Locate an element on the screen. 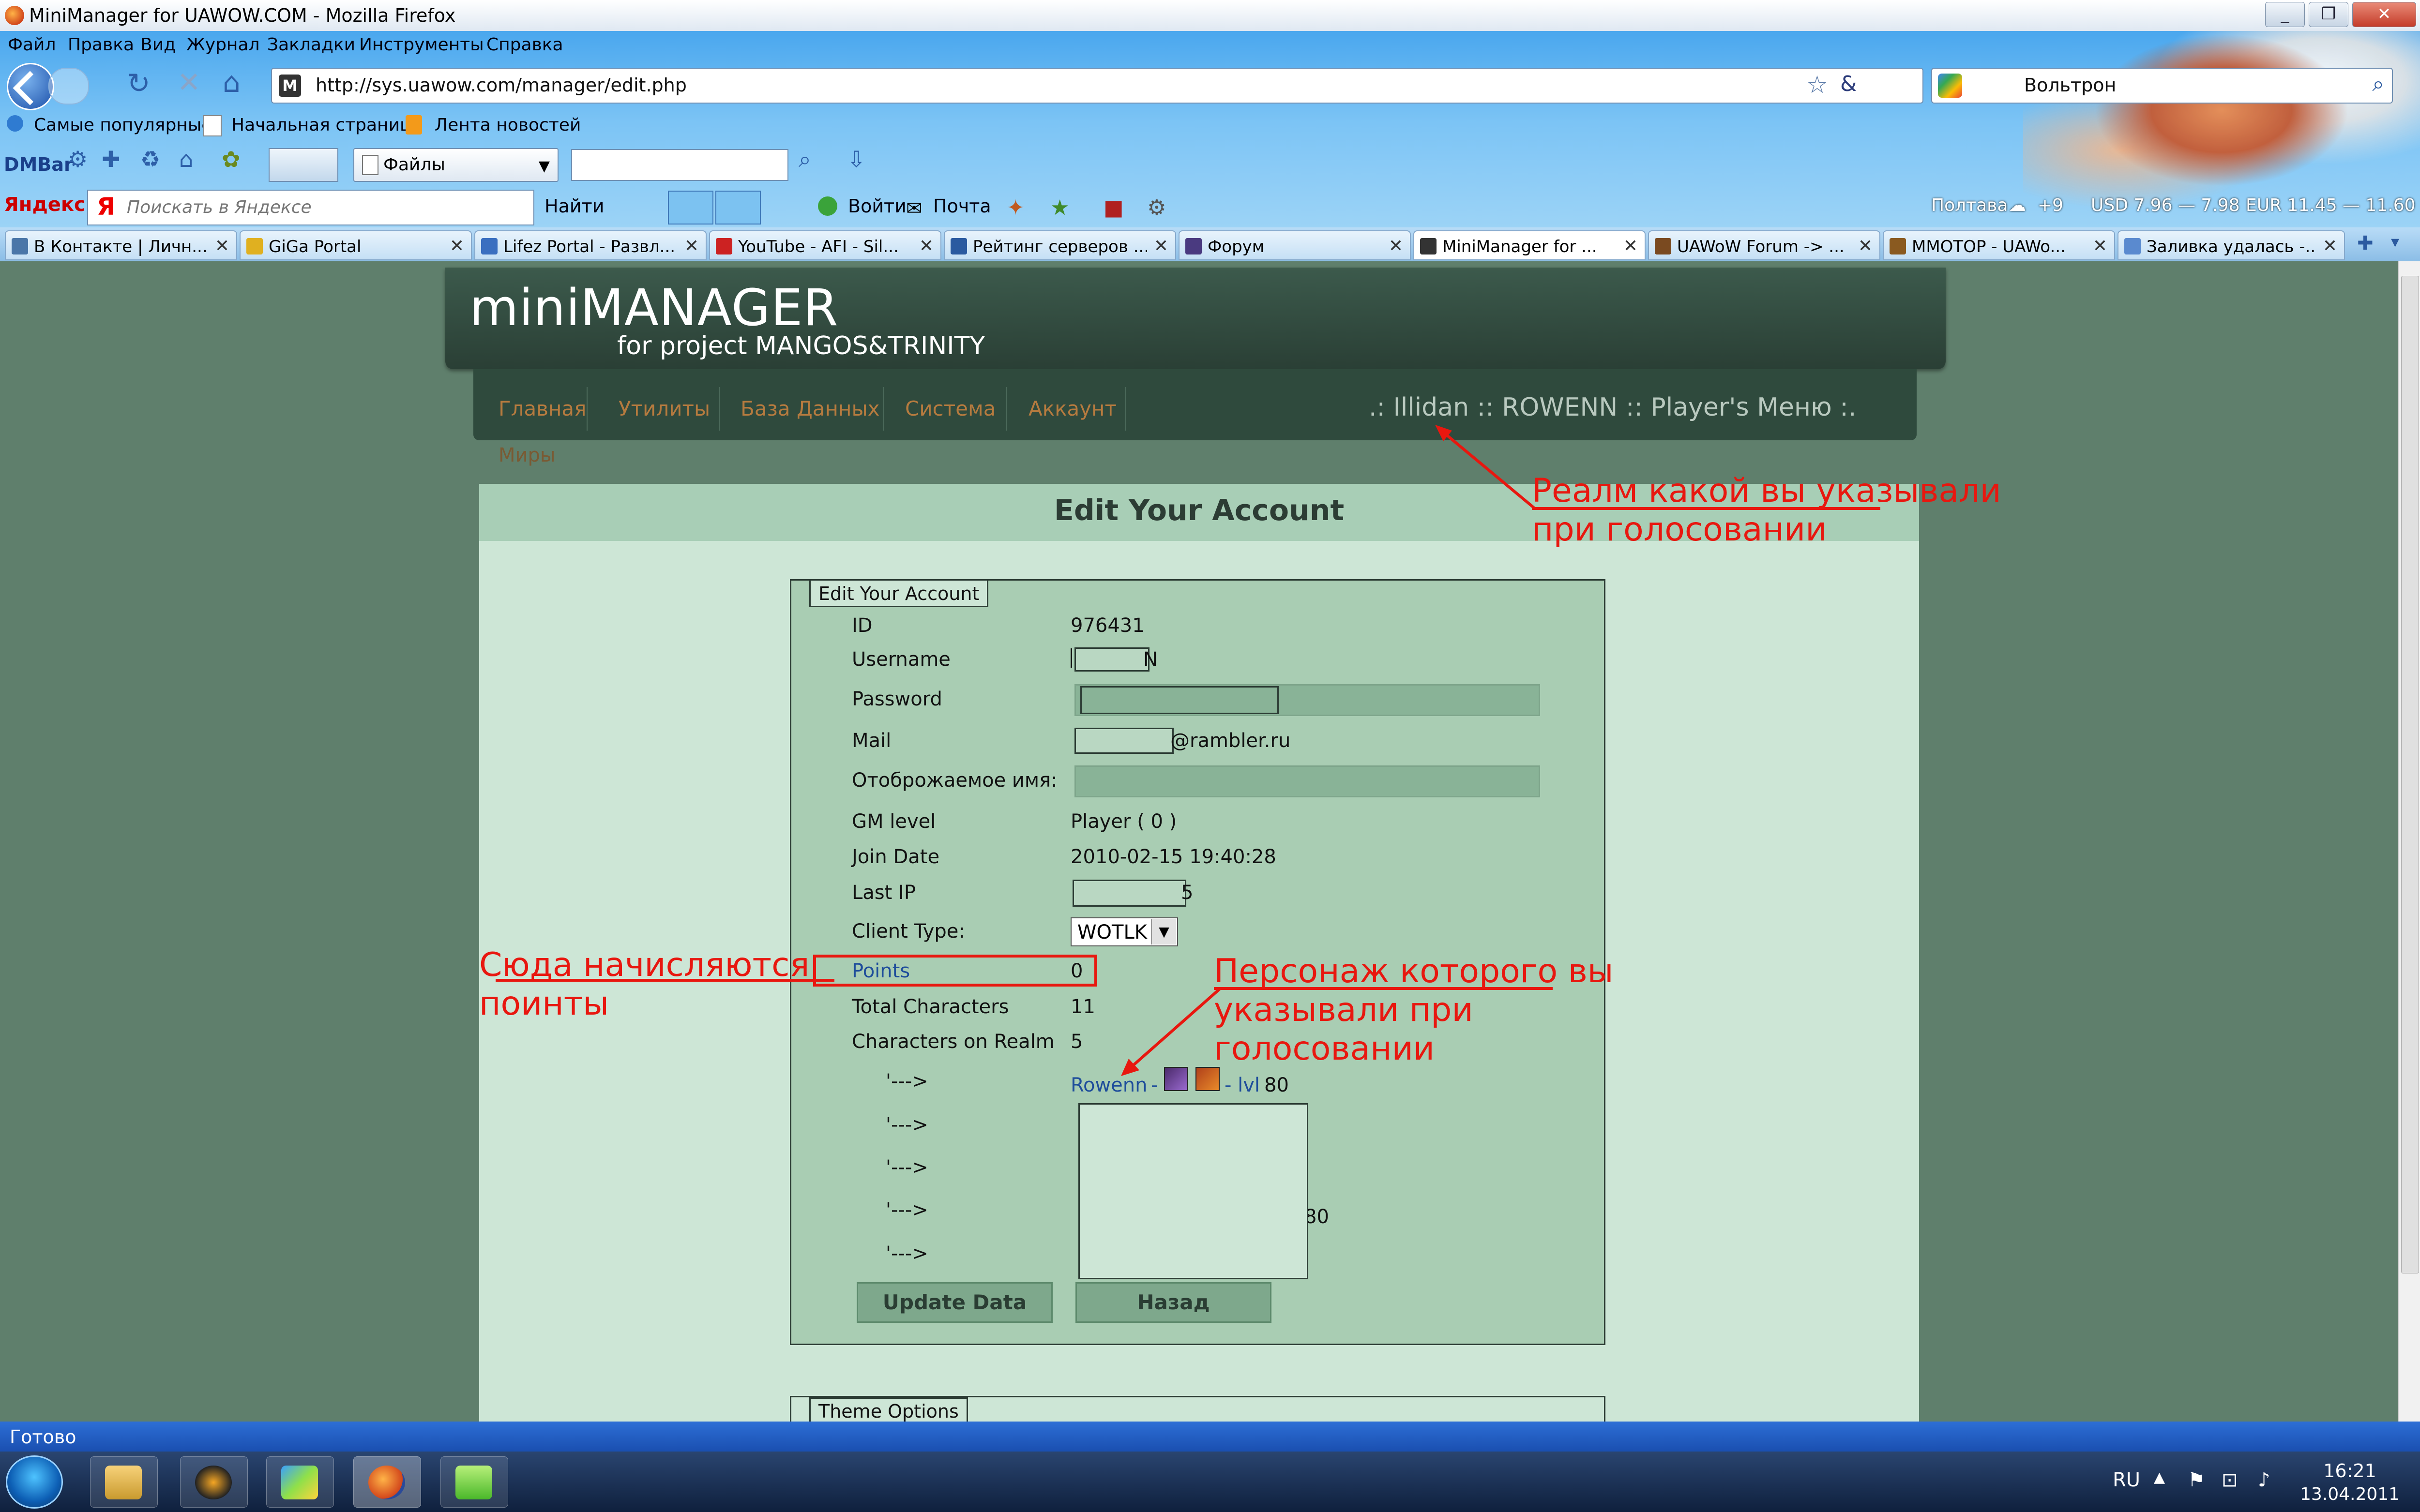 This screenshot has height=1512, width=2420. nav-home: Главная is located at coordinates (542, 408).